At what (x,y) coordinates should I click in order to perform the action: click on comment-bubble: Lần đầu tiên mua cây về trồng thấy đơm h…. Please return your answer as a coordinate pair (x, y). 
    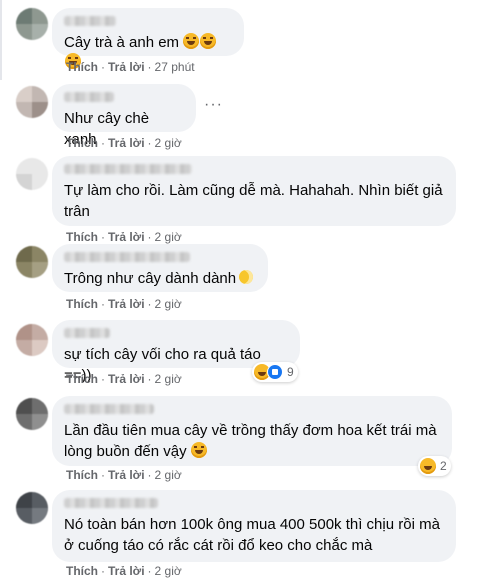
    Looking at the image, I should click on (252, 431).